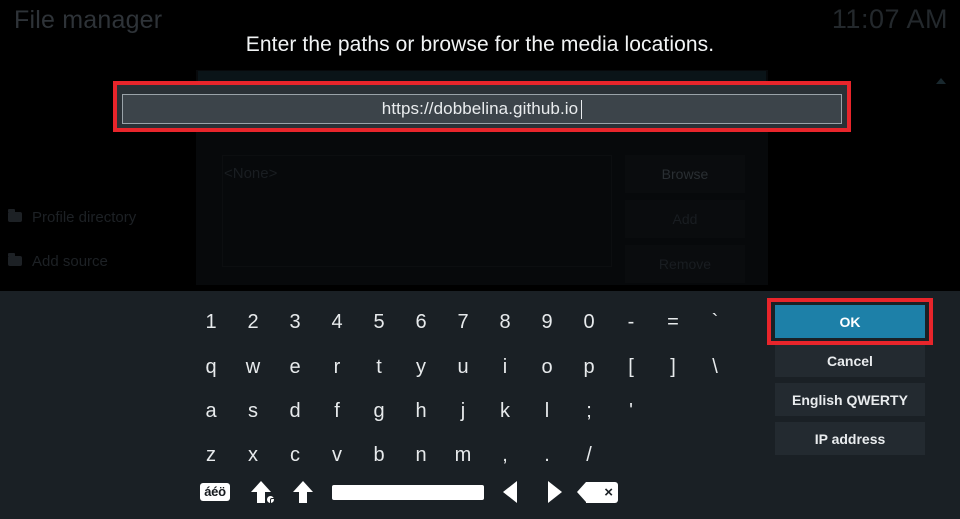  Describe the element at coordinates (547, 322) in the screenshot. I see `key-9: 9` at that location.